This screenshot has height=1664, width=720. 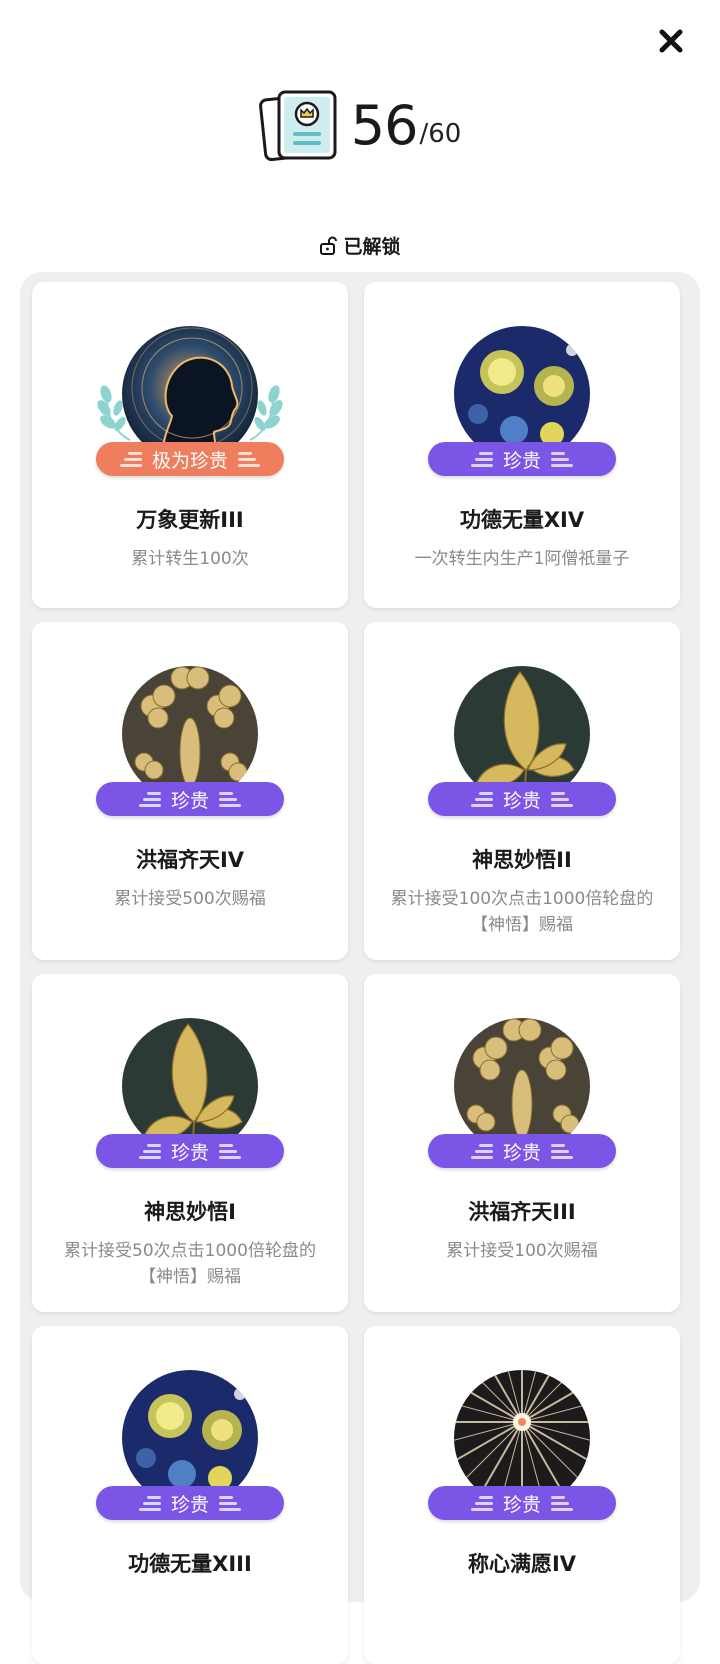 I want to click on achievement-title: 神思妙悟II, so click(x=522, y=860).